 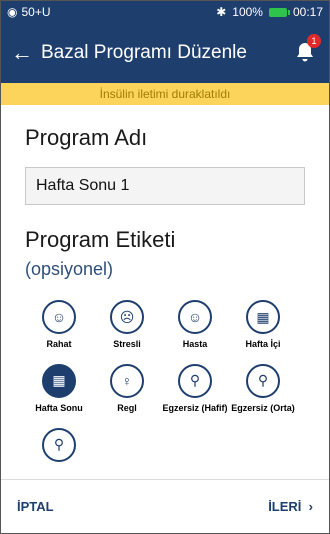 What do you see at coordinates (309, 506) in the screenshot?
I see `chevron-right-icon: ›` at bounding box center [309, 506].